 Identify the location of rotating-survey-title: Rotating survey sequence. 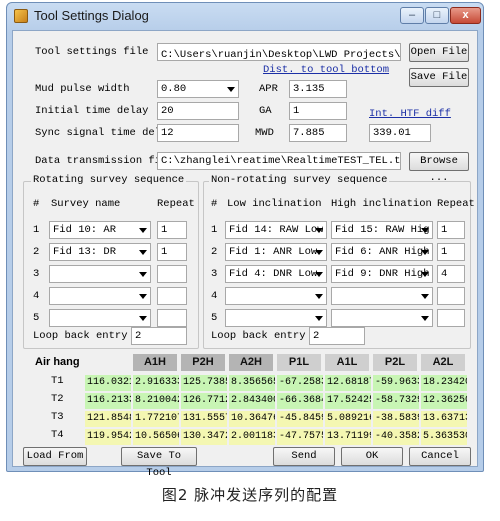
(109, 180).